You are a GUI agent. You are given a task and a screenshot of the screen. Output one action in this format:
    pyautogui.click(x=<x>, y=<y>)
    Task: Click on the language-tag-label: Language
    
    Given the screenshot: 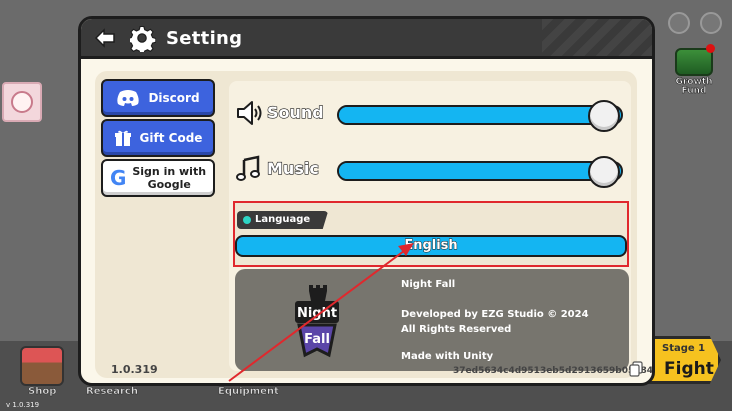 What is the action you would take?
    pyautogui.click(x=283, y=219)
    